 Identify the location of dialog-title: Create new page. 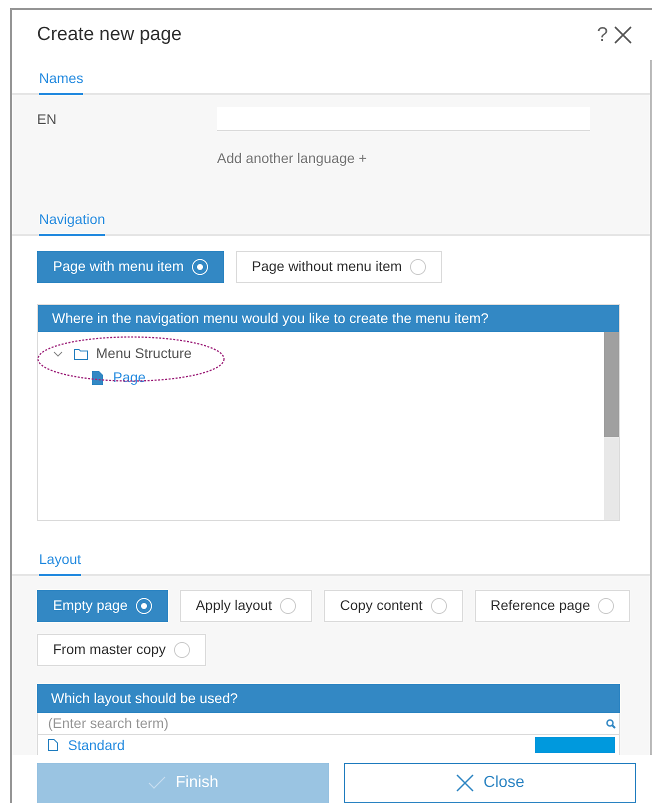
(110, 34).